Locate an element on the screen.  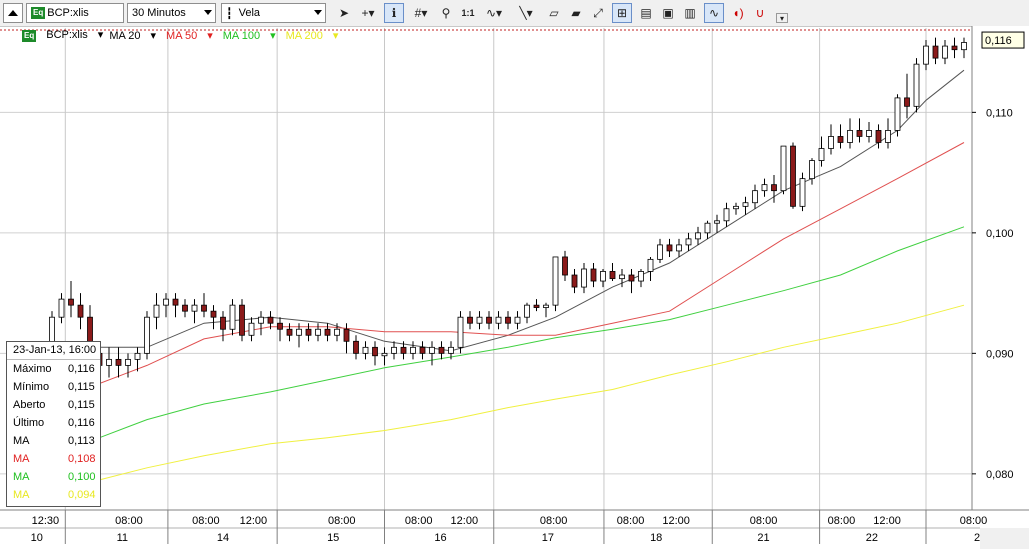
day-tick-label: 22 is located at coordinates (872, 538).